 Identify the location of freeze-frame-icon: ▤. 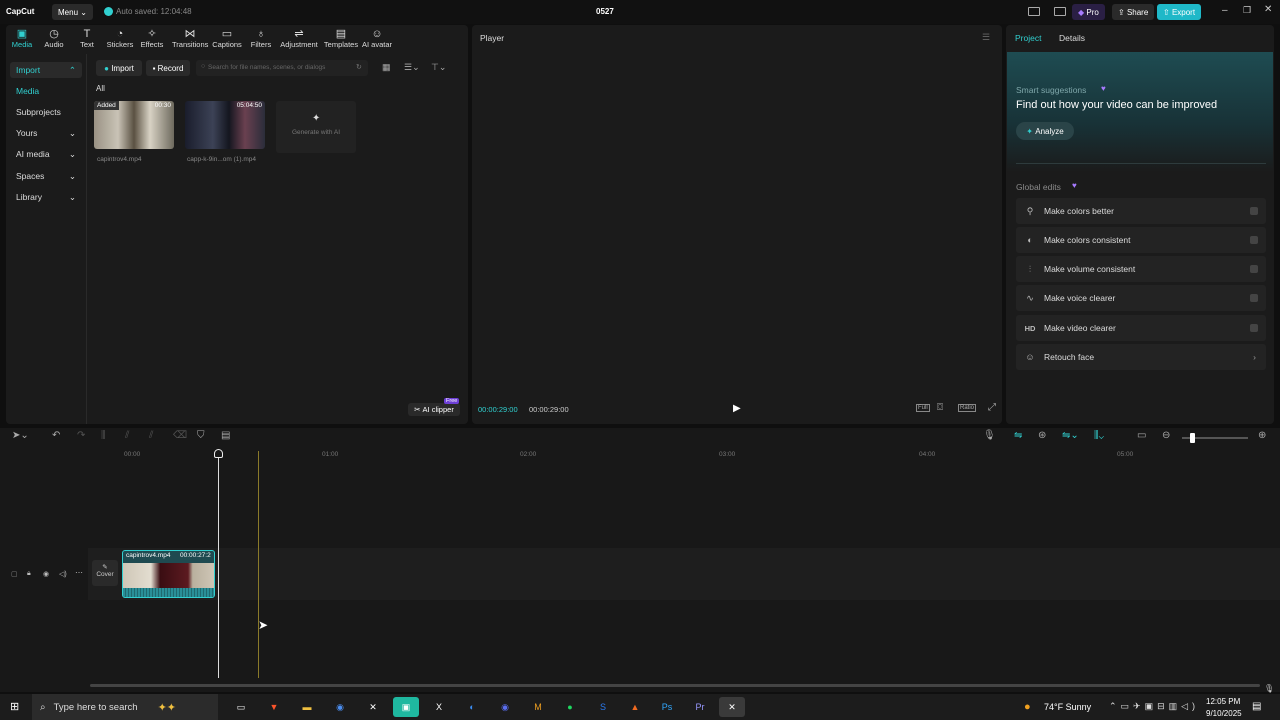
(225, 435).